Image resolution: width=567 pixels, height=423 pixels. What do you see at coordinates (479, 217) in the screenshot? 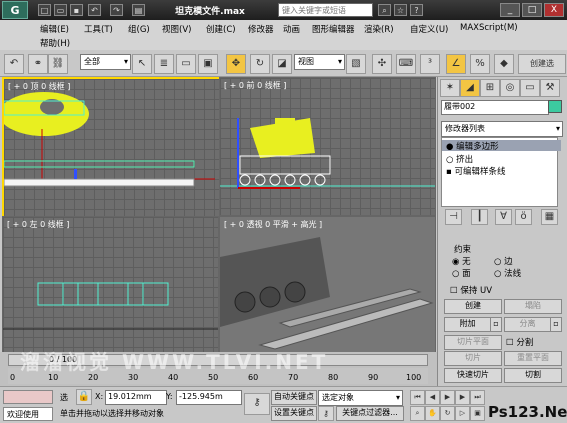
I see `show-end-result-icon: ┃` at bounding box center [479, 217].